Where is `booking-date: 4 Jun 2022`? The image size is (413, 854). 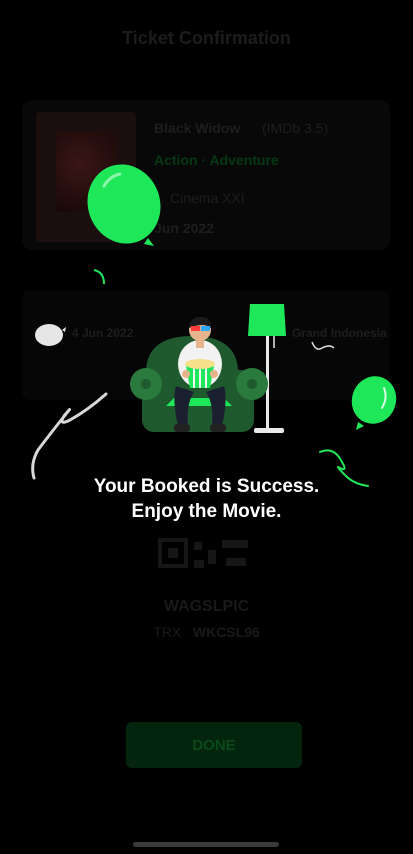
booking-date: 4 Jun 2022 is located at coordinates (103, 333).